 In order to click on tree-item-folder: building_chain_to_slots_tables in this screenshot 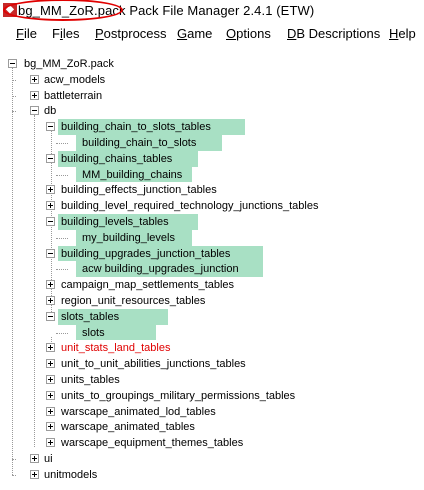, I will do `click(136, 127)`.